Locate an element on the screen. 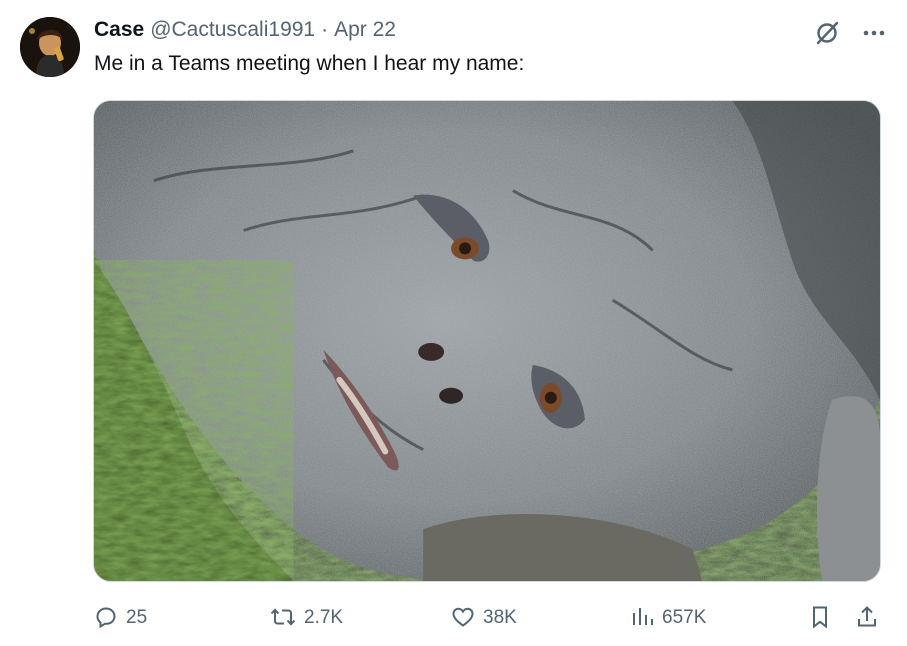  share-button is located at coordinates (867, 617).